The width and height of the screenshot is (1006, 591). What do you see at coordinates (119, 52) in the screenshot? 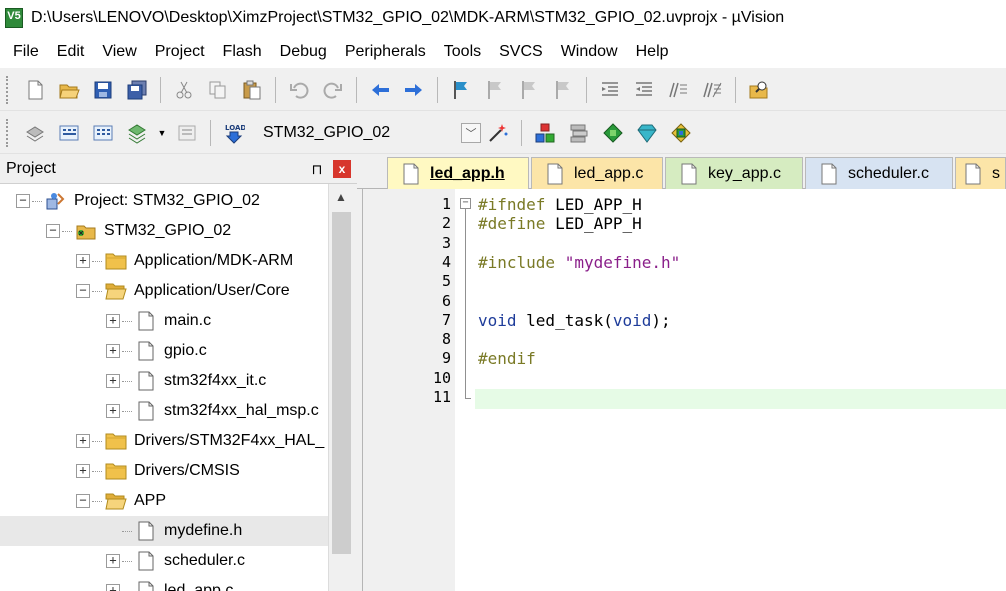
I see `menu-view: View` at bounding box center [119, 52].